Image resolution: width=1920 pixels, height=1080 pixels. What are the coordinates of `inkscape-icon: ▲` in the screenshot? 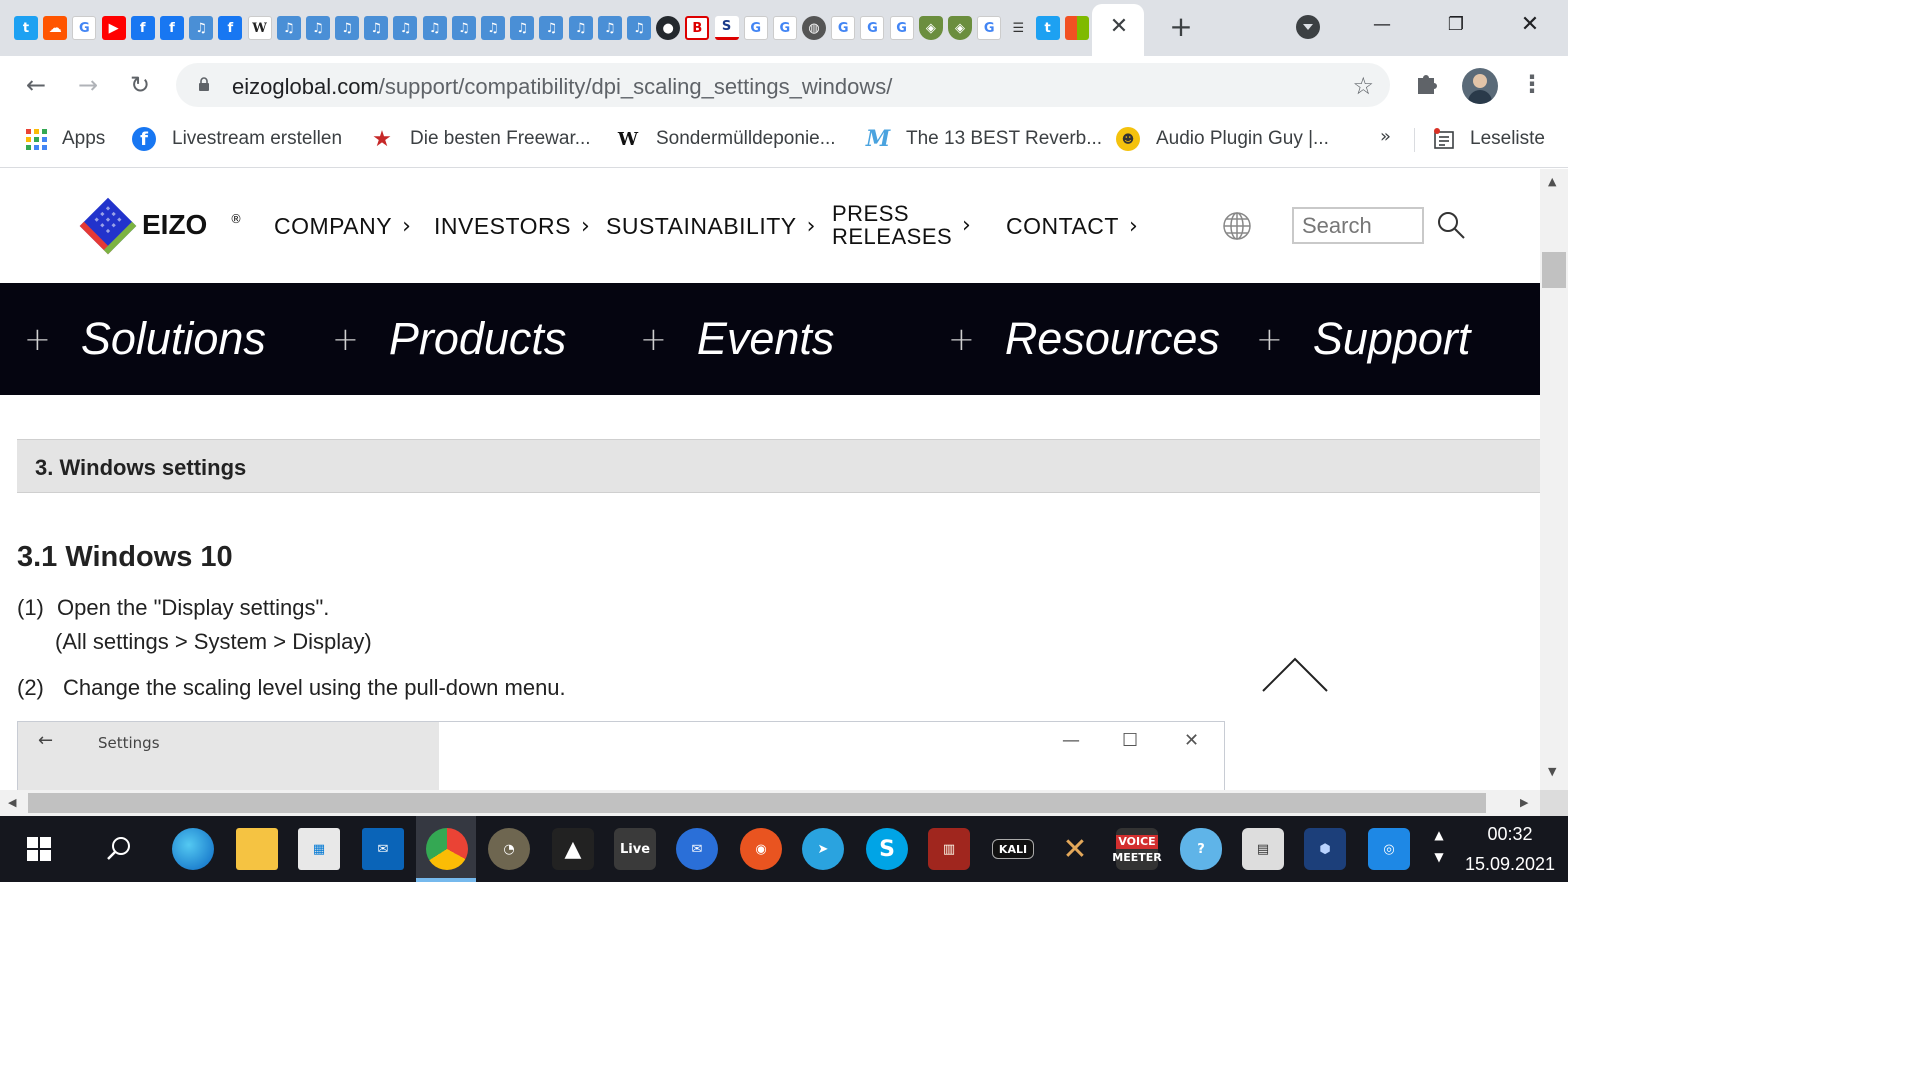 It's located at (573, 849).